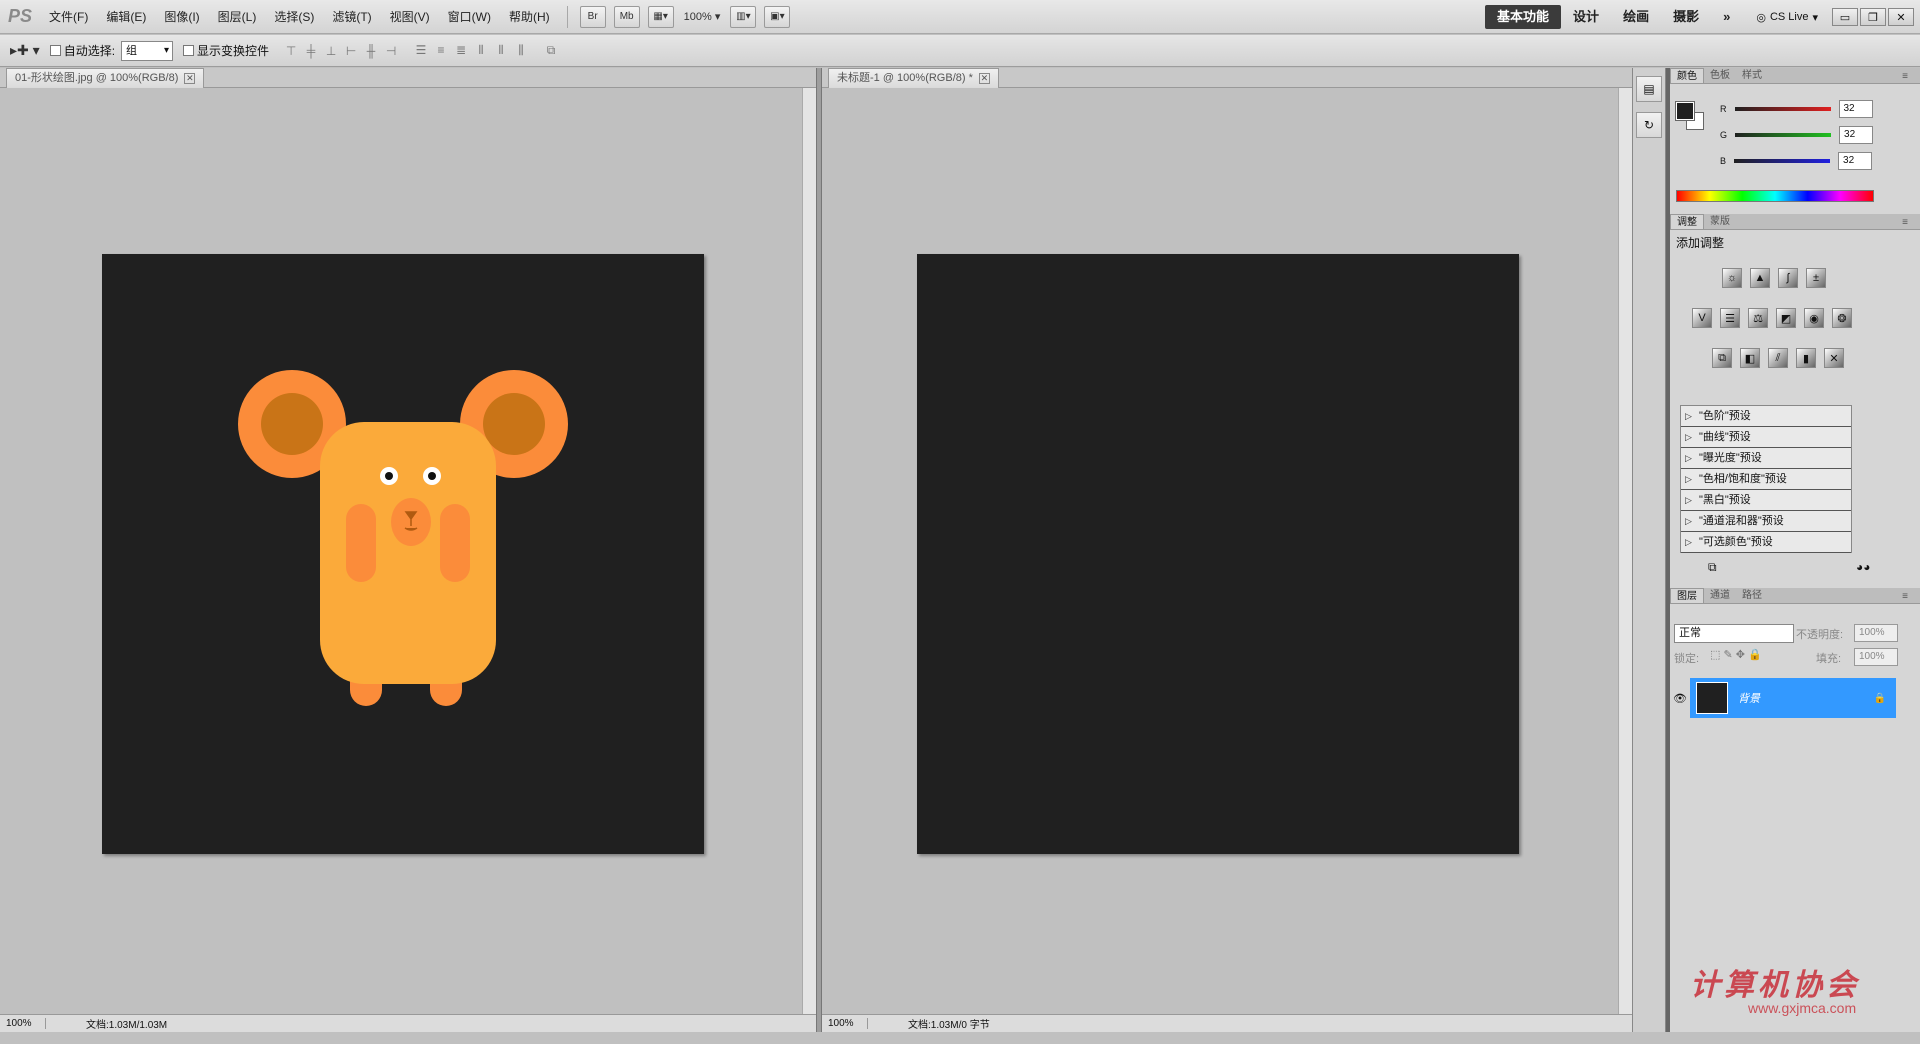  Describe the element at coordinates (1782, 109) in the screenshot. I see `red-slider` at that location.